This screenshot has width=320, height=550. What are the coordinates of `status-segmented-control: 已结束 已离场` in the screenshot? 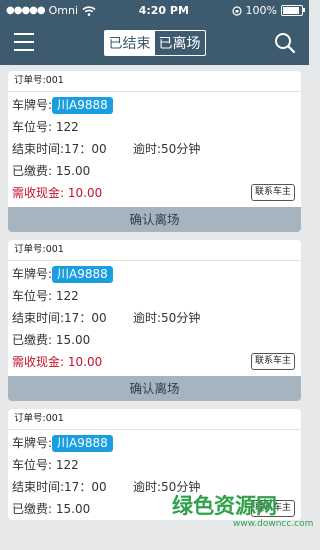 It's located at (154, 43).